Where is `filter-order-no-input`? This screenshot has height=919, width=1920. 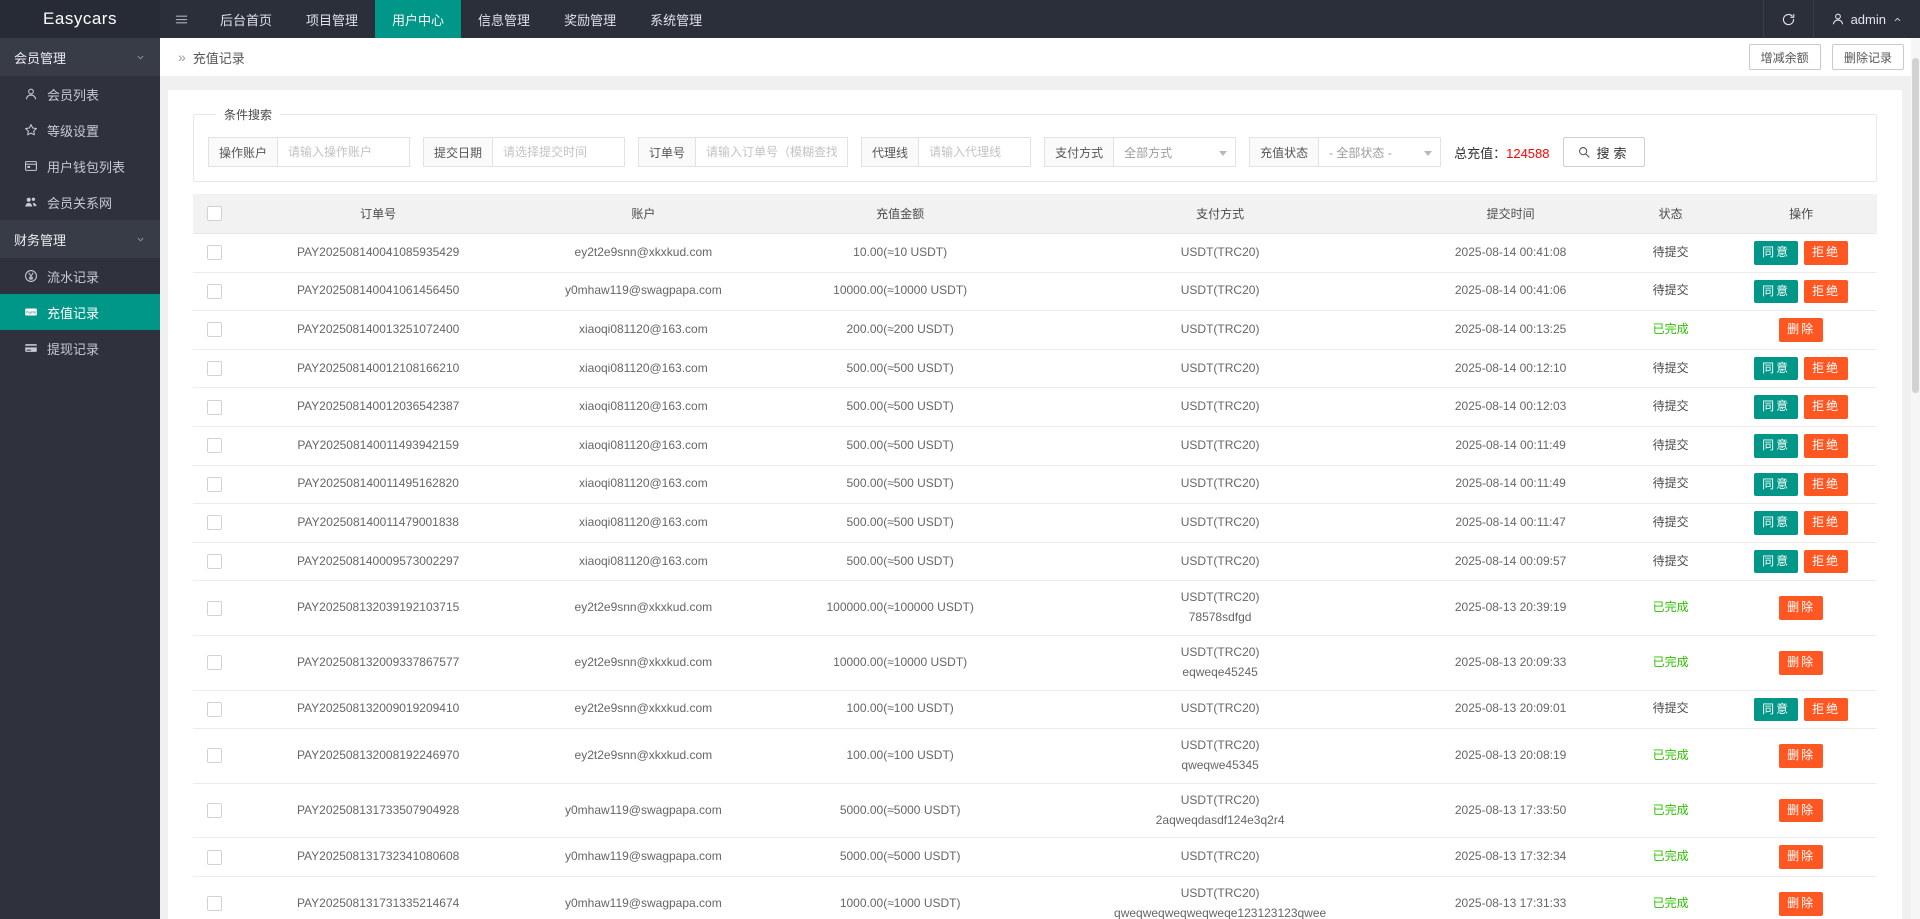 filter-order-no-input is located at coordinates (772, 152).